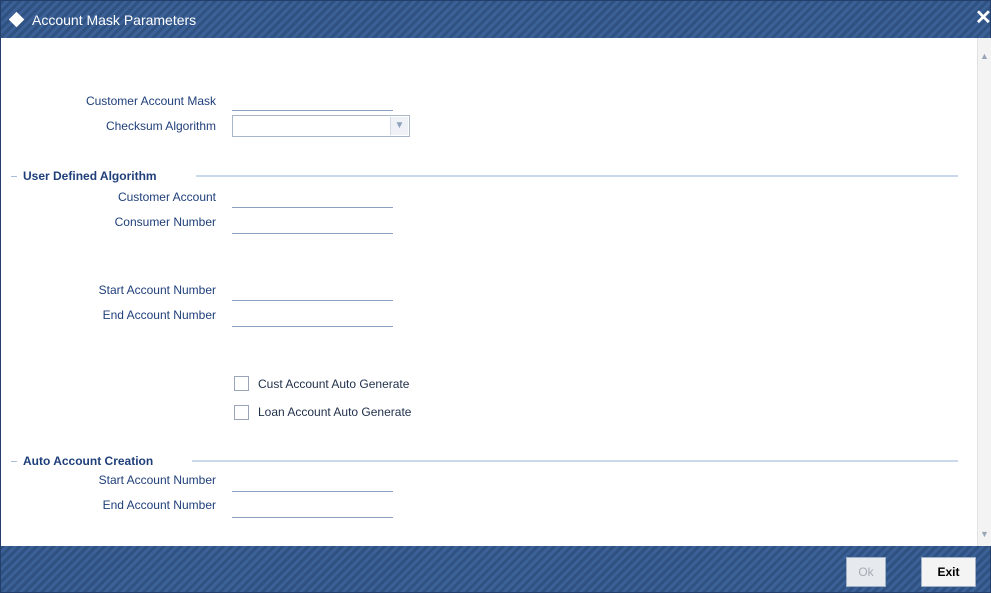 Image resolution: width=991 pixels, height=593 pixels. Describe the element at coordinates (312, 291) in the screenshot. I see `start-account-number-input` at that location.